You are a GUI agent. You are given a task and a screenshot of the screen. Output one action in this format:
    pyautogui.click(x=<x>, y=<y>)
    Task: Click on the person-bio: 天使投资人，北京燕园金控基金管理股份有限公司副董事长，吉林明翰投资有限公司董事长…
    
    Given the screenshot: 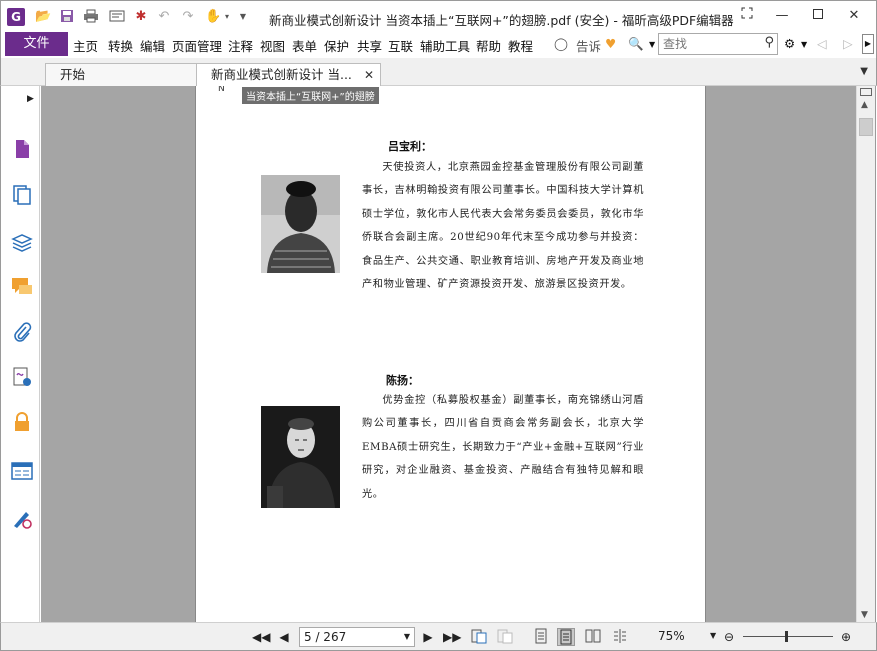 What is the action you would take?
    pyautogui.click(x=503, y=226)
    